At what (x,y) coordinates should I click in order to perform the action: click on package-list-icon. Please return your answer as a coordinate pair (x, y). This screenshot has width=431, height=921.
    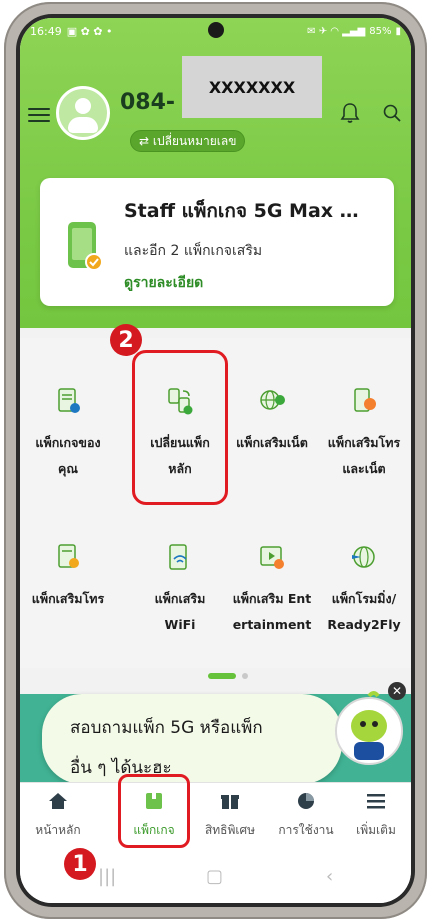
    Looking at the image, I should click on (69, 400).